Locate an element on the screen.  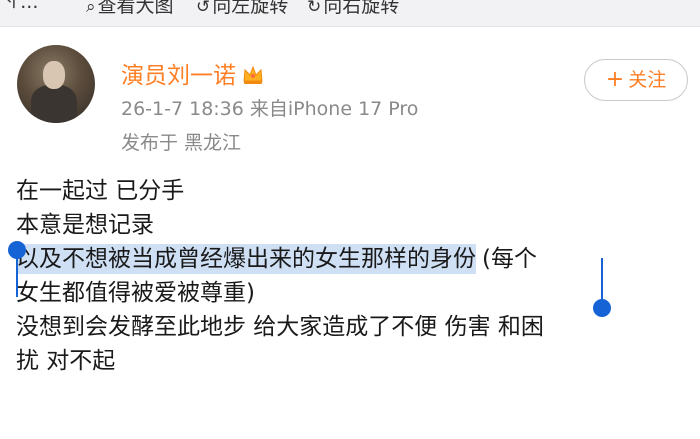
content-line: 在一起过 已分手 is located at coordinates (100, 191).